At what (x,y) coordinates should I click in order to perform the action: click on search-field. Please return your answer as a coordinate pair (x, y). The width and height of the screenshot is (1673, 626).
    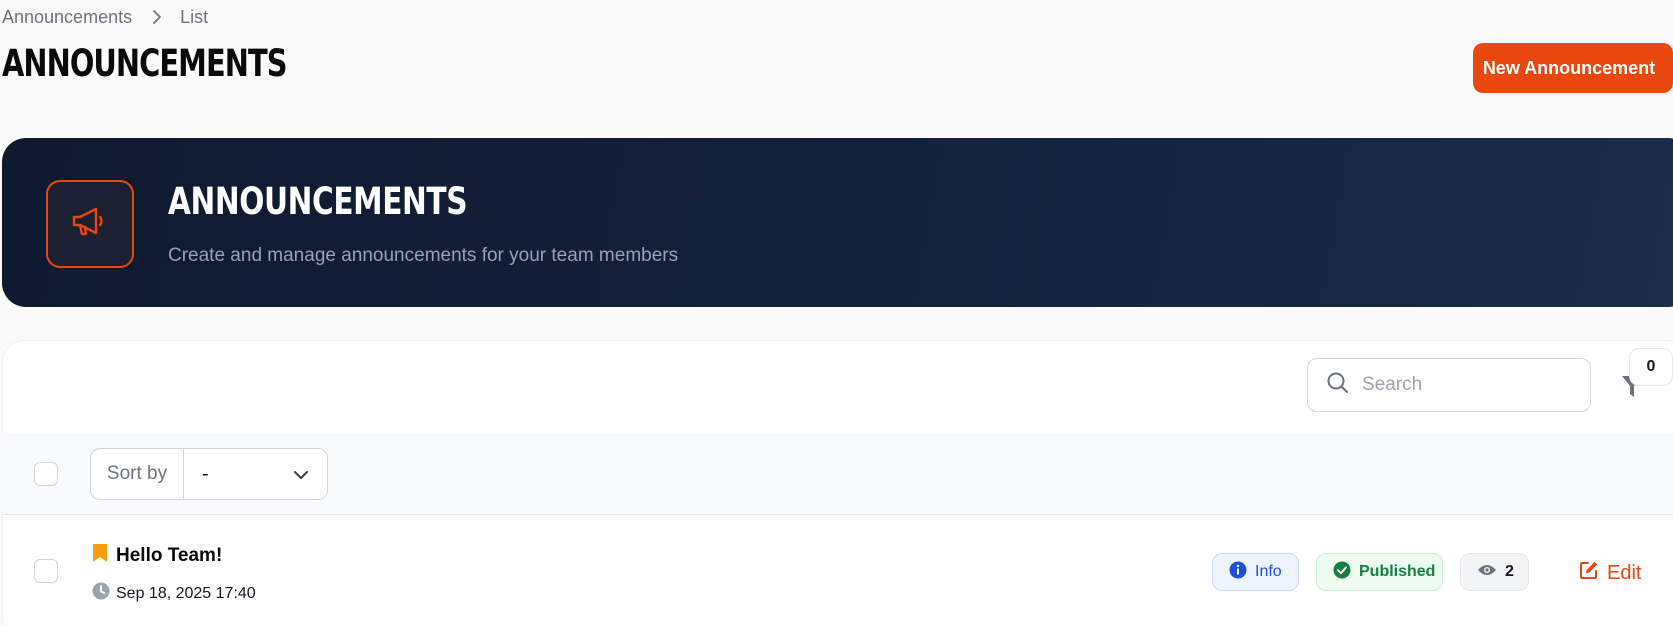
    Looking at the image, I should click on (1449, 385).